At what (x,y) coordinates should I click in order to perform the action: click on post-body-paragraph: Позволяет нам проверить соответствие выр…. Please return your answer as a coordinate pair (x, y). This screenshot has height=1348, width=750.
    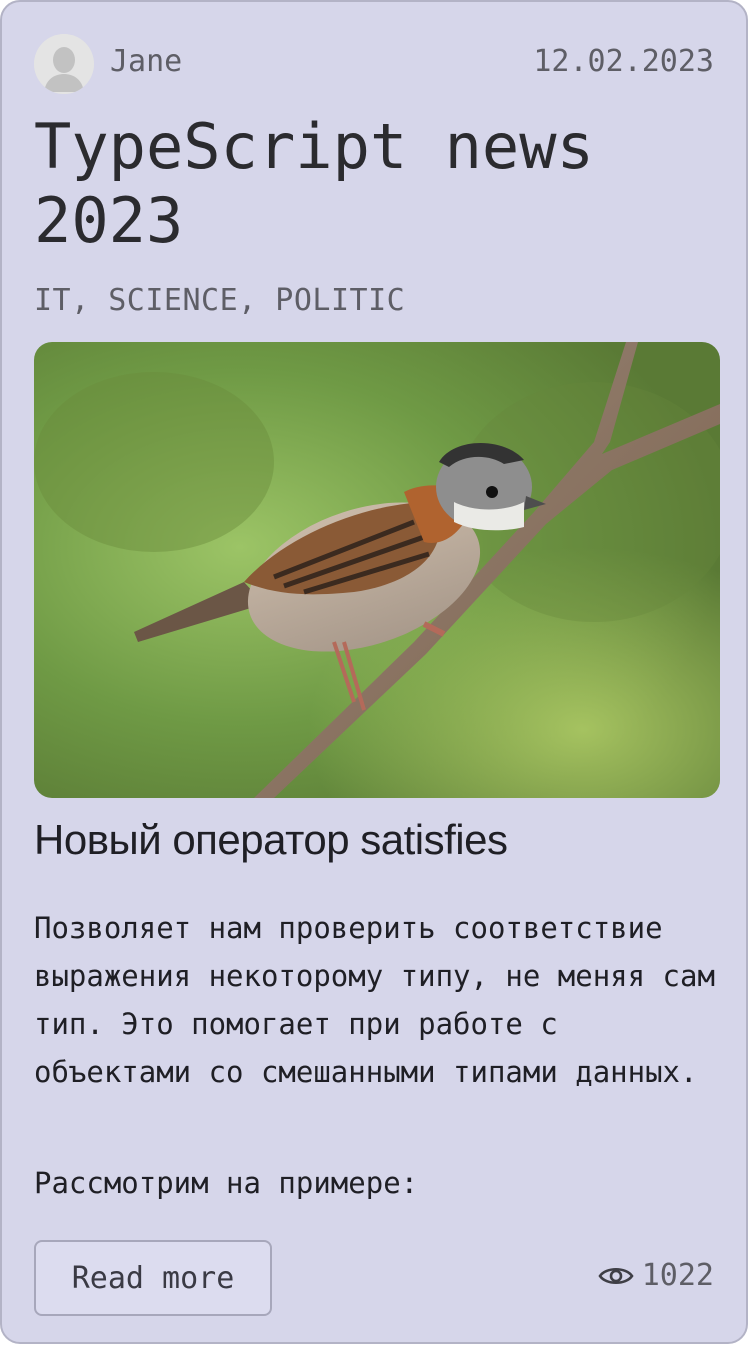
    Looking at the image, I should click on (374, 1000).